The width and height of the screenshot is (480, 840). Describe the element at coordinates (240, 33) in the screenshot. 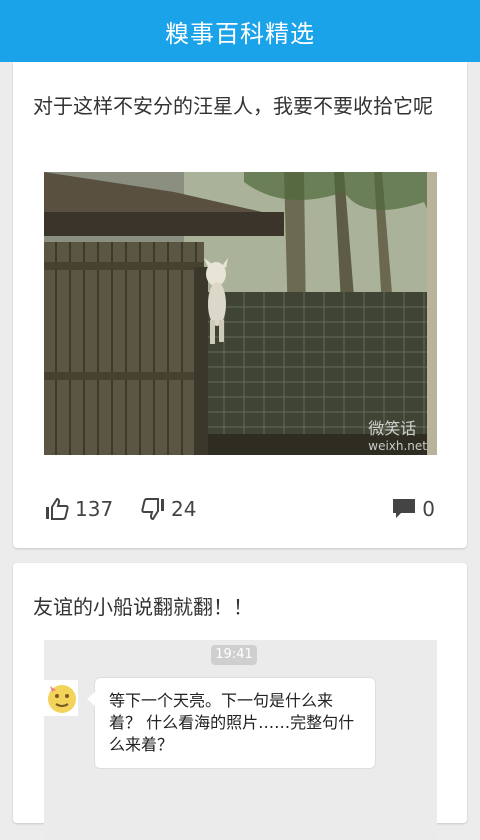

I see `app-title: 糗事百科精选` at that location.